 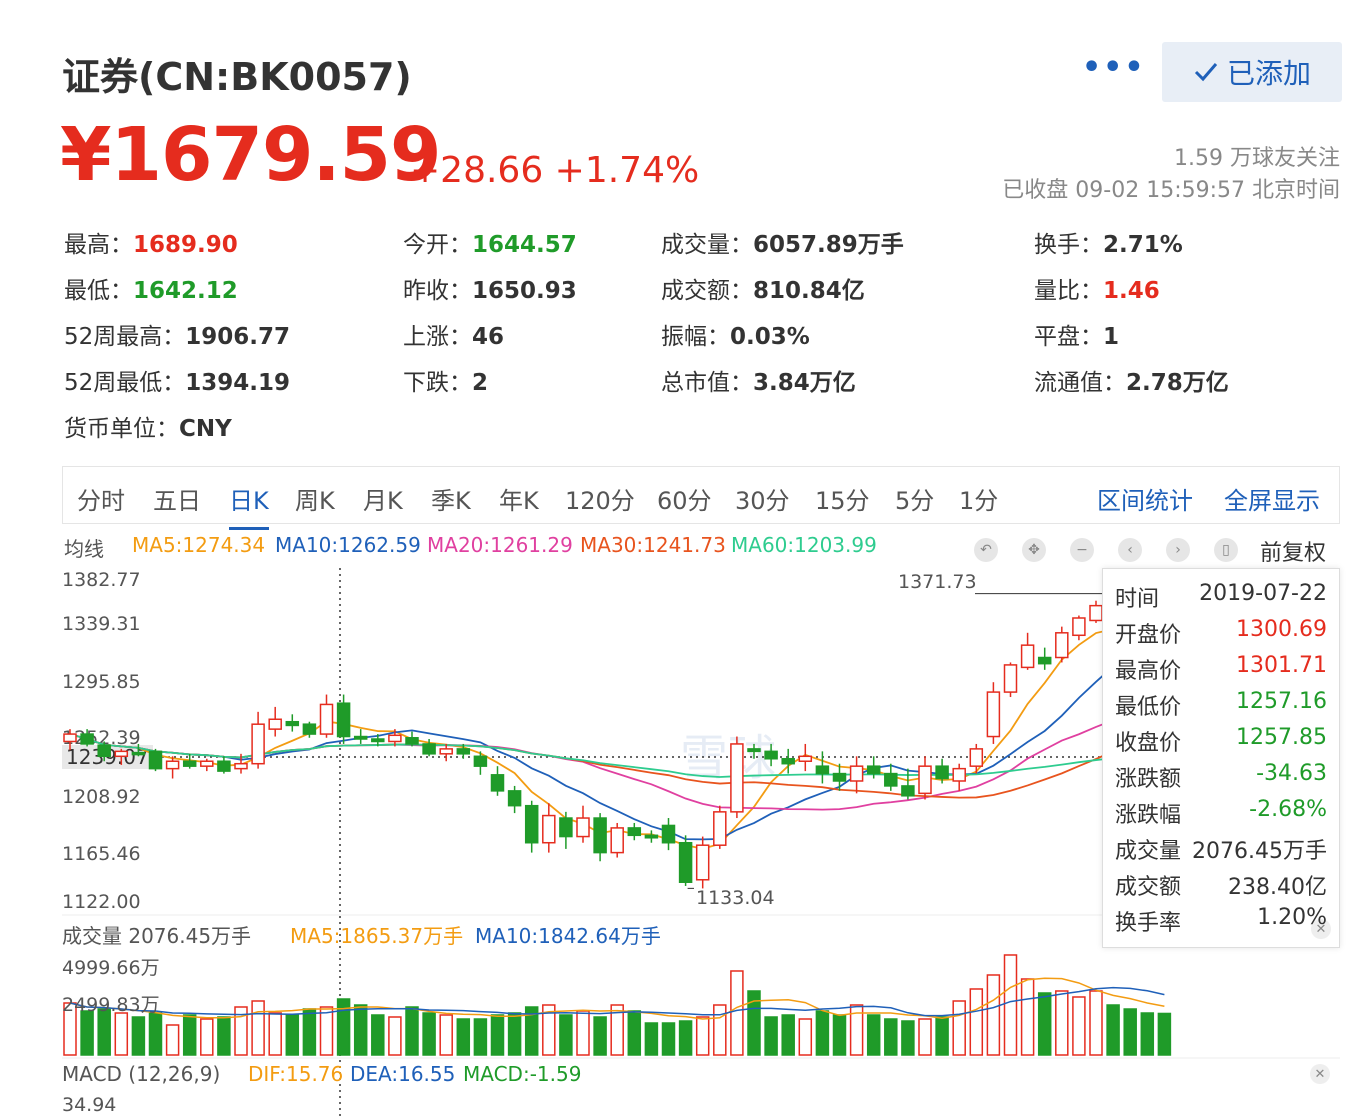 I want to click on volume-ma5: MA5:1865.37万手, so click(x=377, y=936).